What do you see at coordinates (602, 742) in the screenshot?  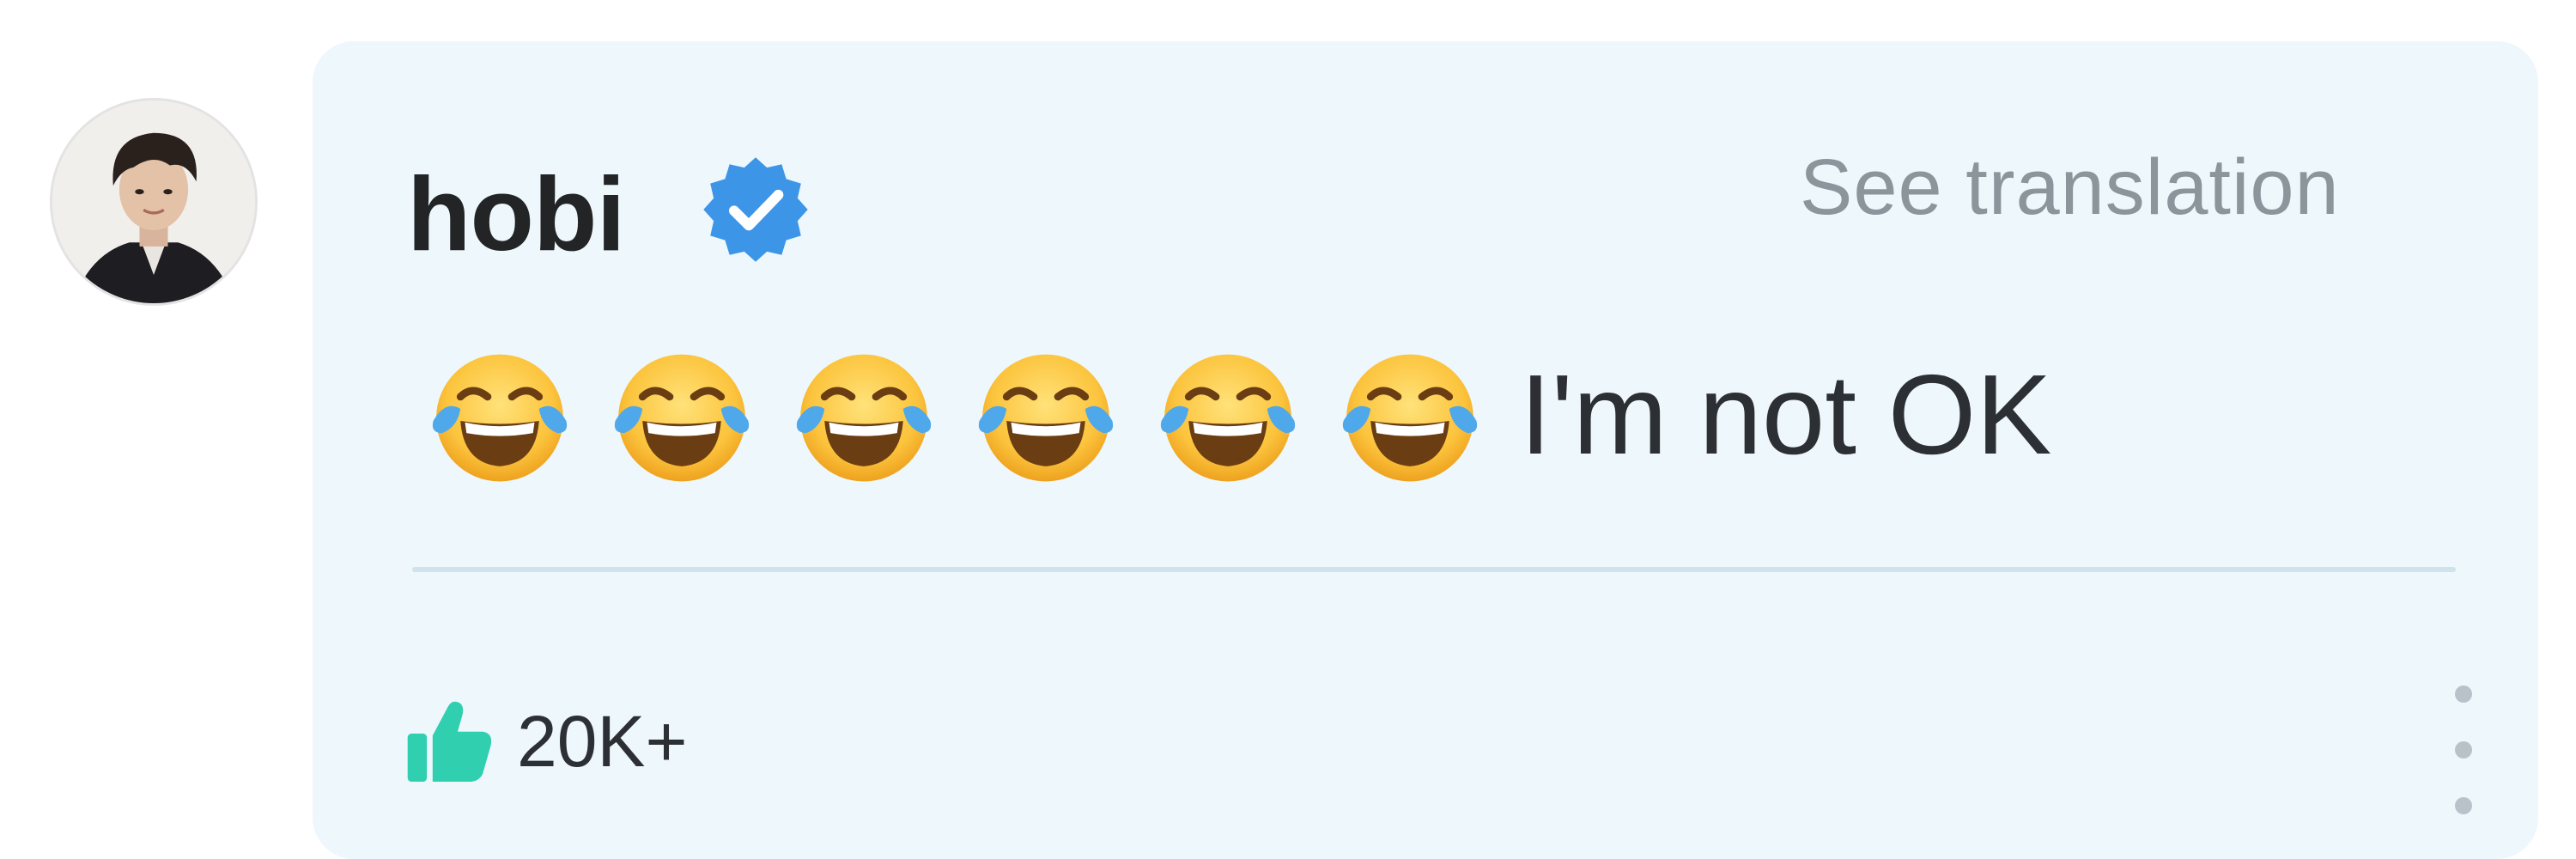 I see `like-count: 20K+` at bounding box center [602, 742].